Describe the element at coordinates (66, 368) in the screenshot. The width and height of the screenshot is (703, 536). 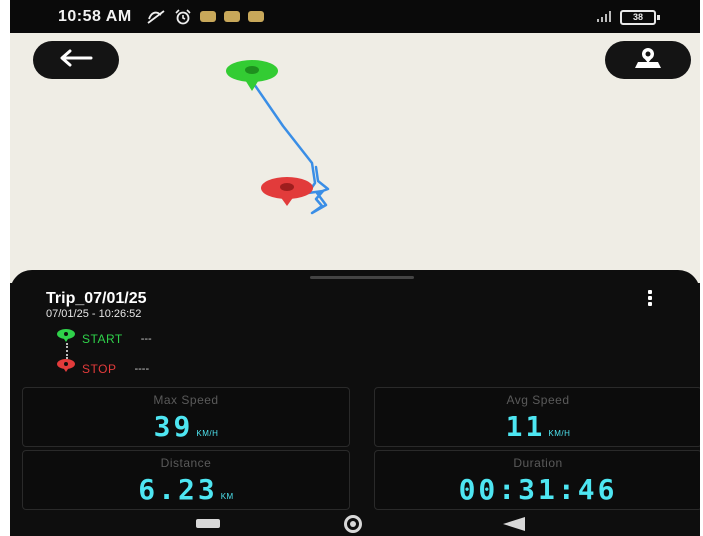
I see `stop-pin-icon` at that location.